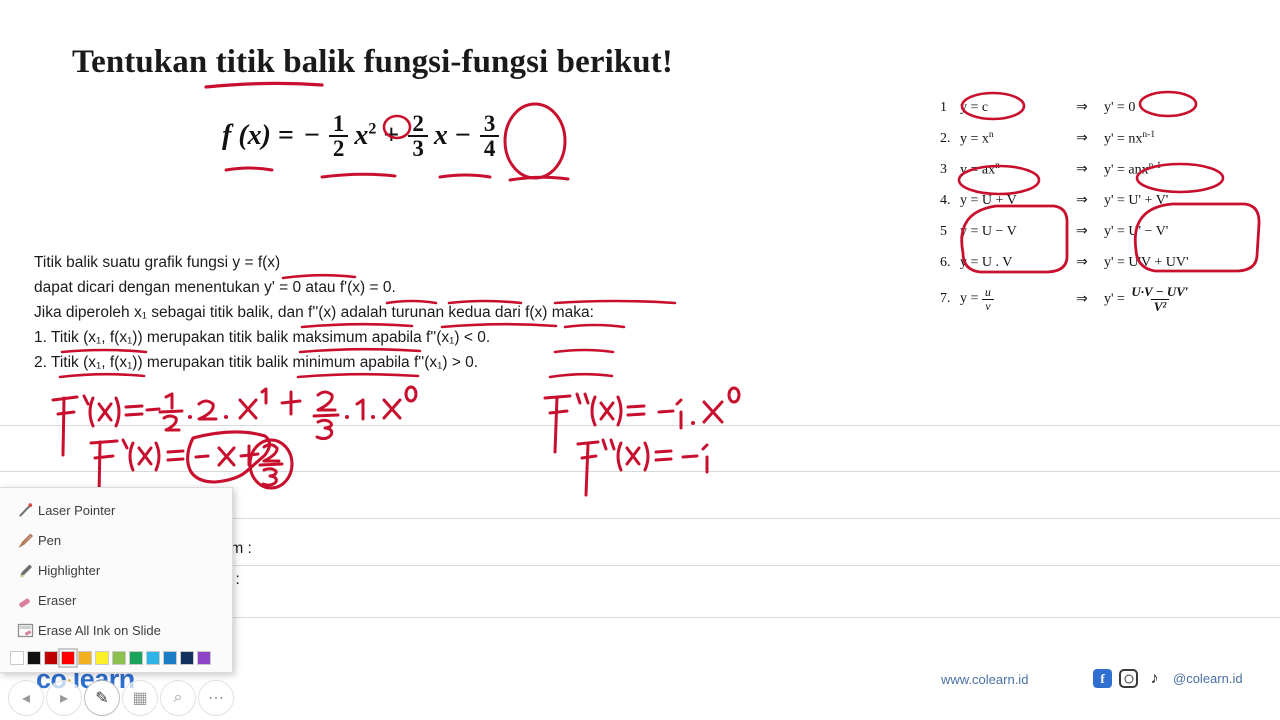 This screenshot has width=1280, height=720. What do you see at coordinates (945, 262) in the screenshot?
I see `rule-number: 6.` at bounding box center [945, 262].